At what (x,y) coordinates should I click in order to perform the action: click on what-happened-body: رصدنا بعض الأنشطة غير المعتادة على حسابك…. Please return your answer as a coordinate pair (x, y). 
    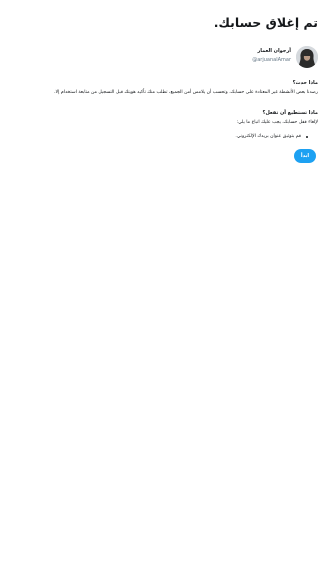
    Looking at the image, I should click on (186, 92).